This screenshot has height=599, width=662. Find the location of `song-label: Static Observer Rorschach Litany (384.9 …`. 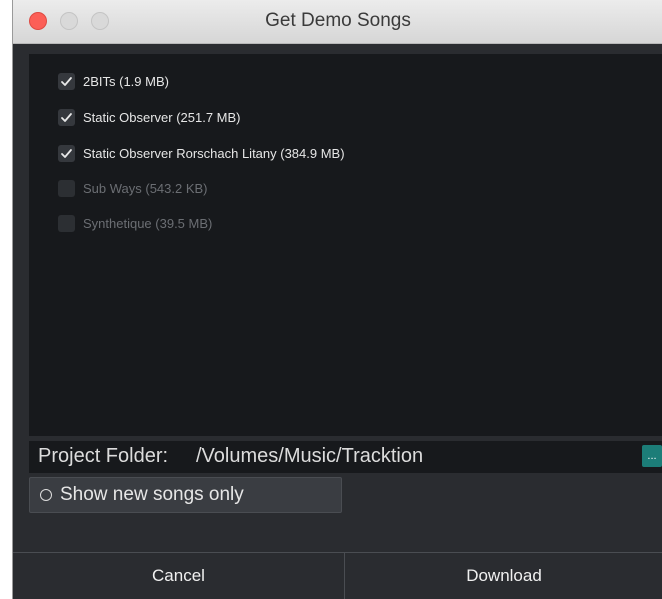

song-label: Static Observer Rorschach Litany (384.9 … is located at coordinates (214, 153).